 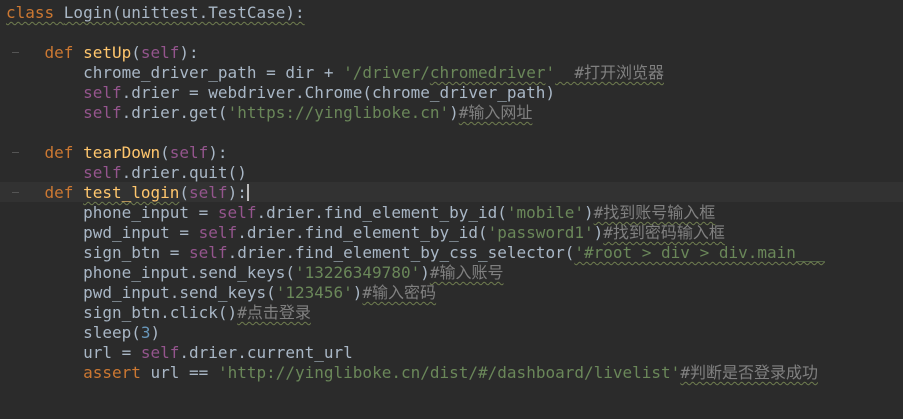 I want to click on code-token: tearDown, so click(x=122, y=152).